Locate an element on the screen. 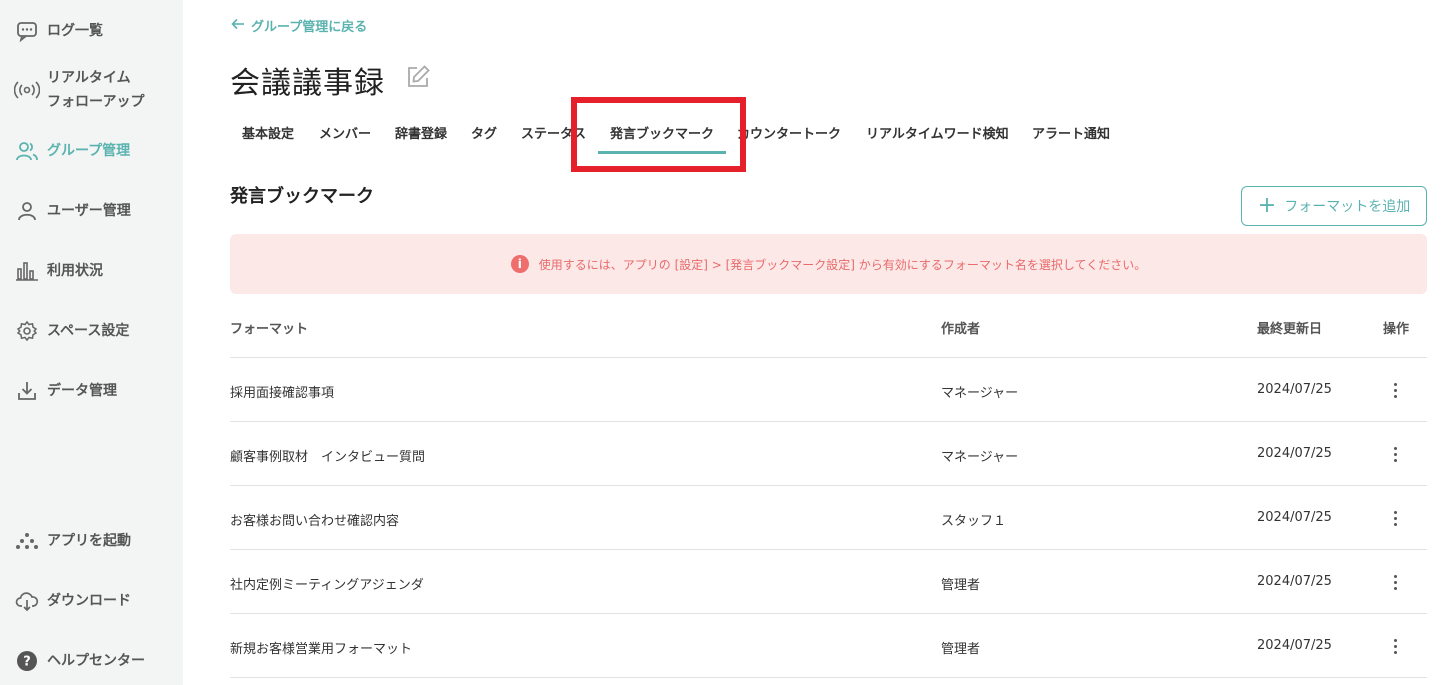  header-author: 作成者 is located at coordinates (961, 329).